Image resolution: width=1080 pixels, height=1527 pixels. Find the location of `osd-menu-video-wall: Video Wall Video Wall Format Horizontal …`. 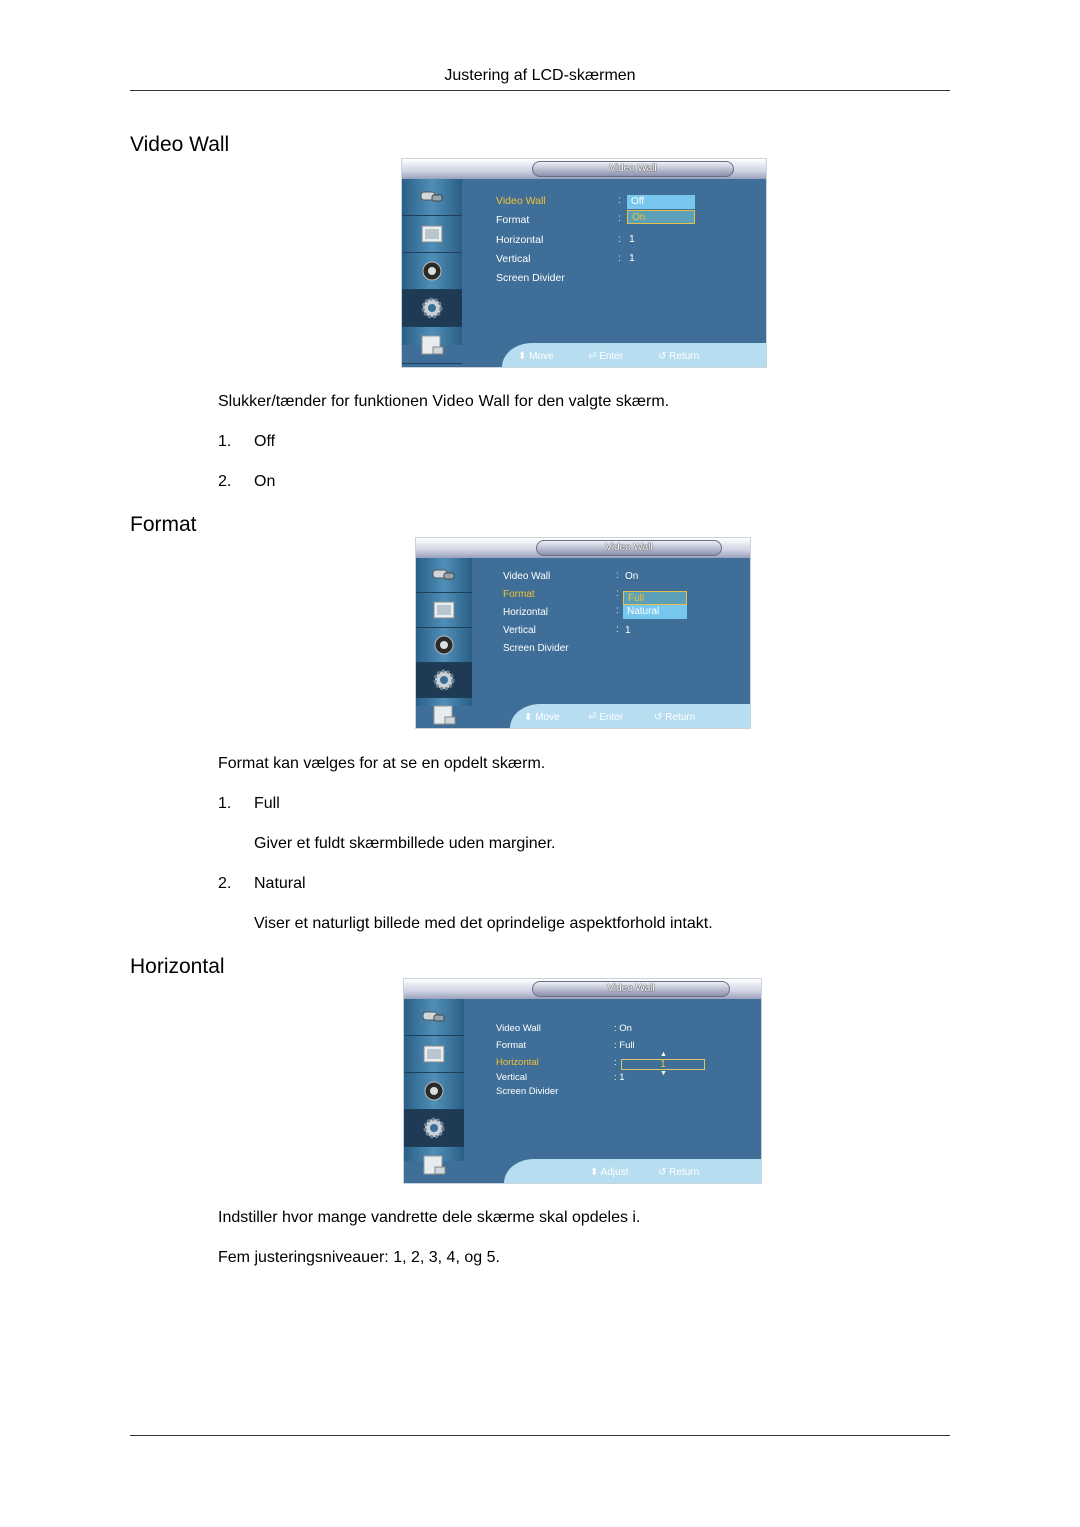

osd-menu-video-wall: Video Wall Video Wall Format Horizontal … is located at coordinates (584, 263).